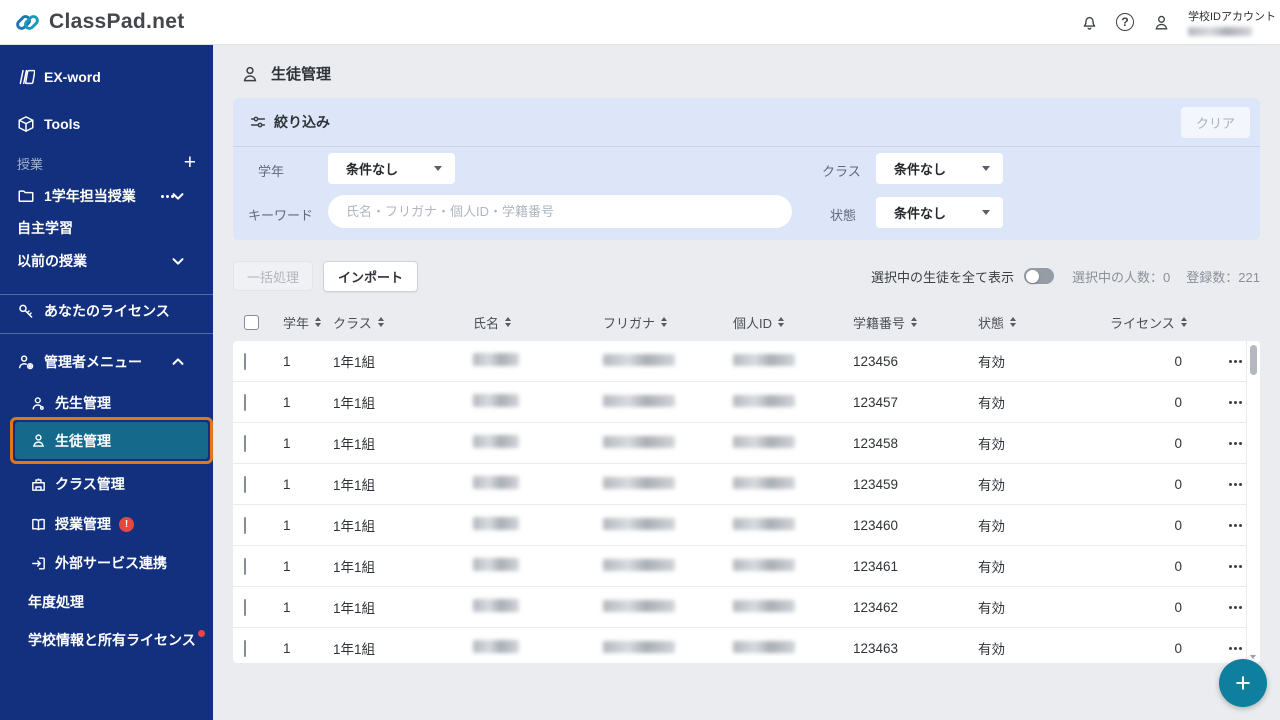 Image resolution: width=1280 pixels, height=720 pixels. What do you see at coordinates (62, 124) in the screenshot?
I see `sidebar-item-label: Tools` at bounding box center [62, 124].